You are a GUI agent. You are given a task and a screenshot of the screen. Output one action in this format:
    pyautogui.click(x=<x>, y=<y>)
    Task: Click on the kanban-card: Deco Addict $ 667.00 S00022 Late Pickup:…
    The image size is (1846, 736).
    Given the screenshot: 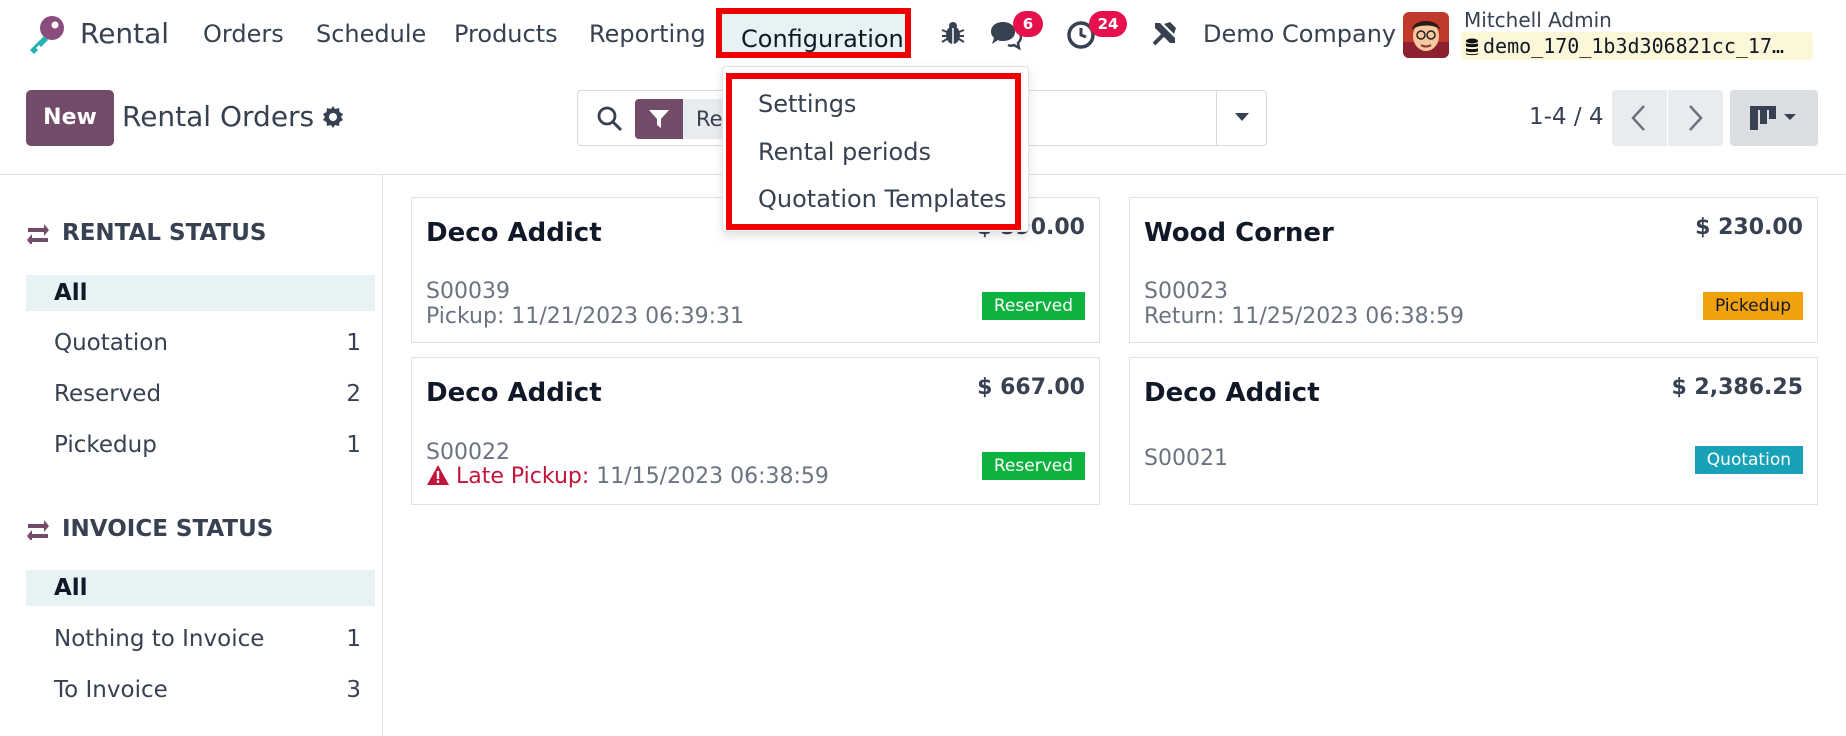 What is the action you would take?
    pyautogui.click(x=755, y=431)
    